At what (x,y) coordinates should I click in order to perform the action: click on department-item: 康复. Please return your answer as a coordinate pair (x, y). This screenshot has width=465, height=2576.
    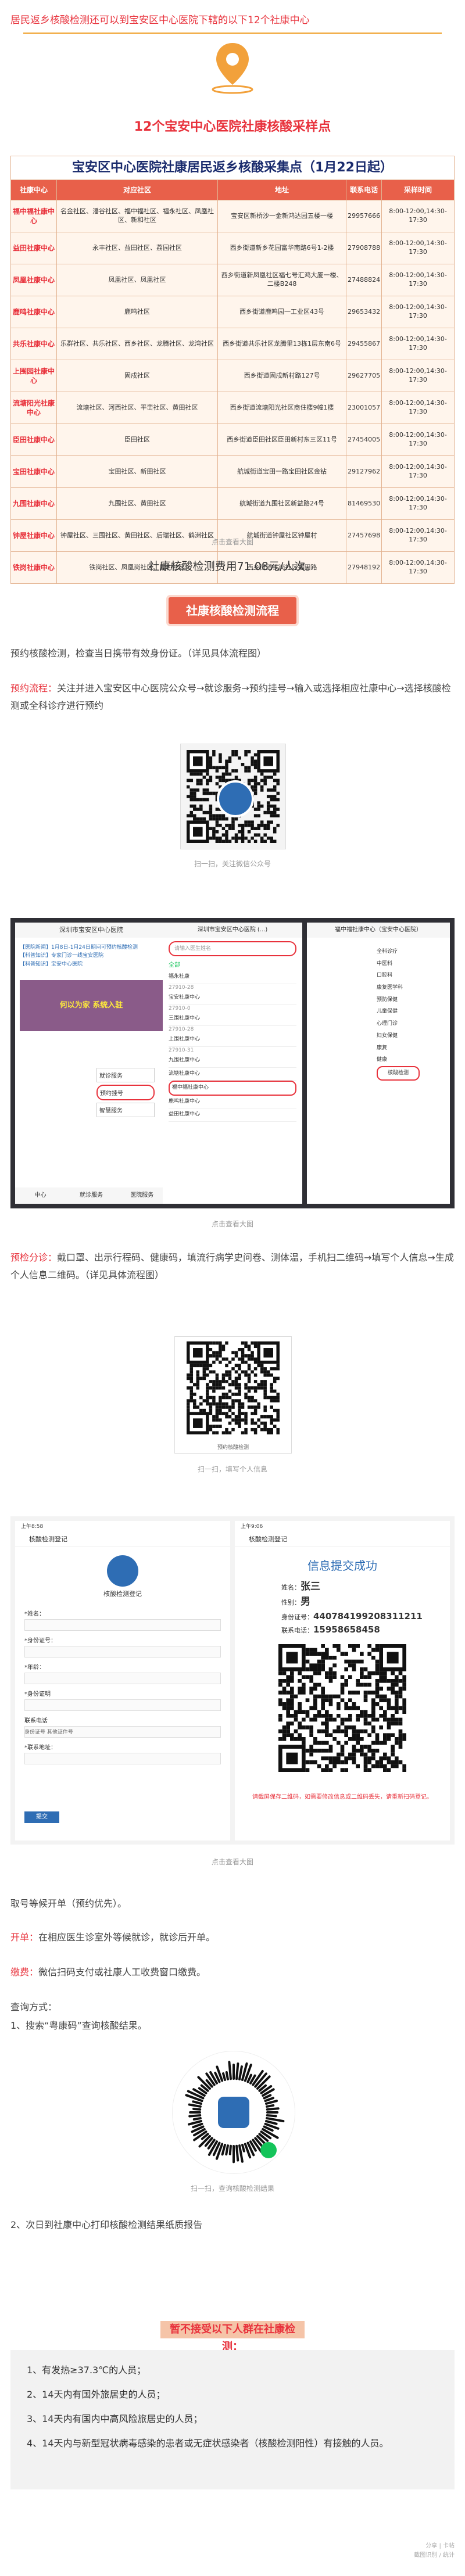
    Looking at the image, I should click on (413, 1048).